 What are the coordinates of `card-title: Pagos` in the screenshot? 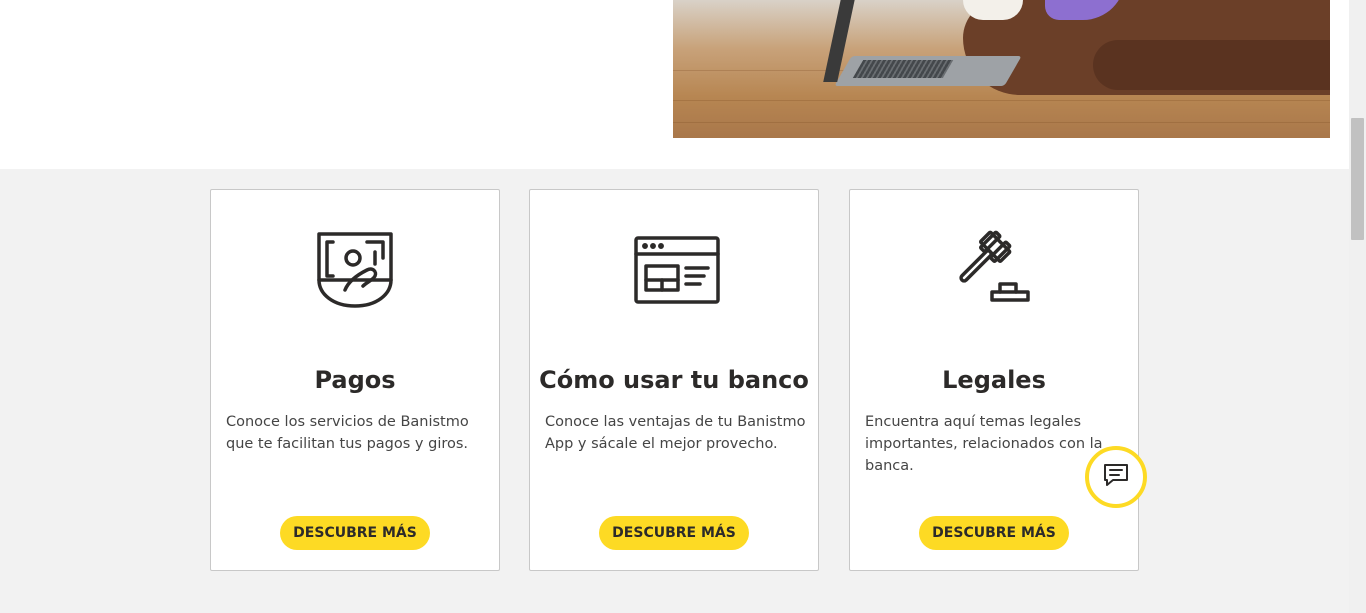 It's located at (355, 380).